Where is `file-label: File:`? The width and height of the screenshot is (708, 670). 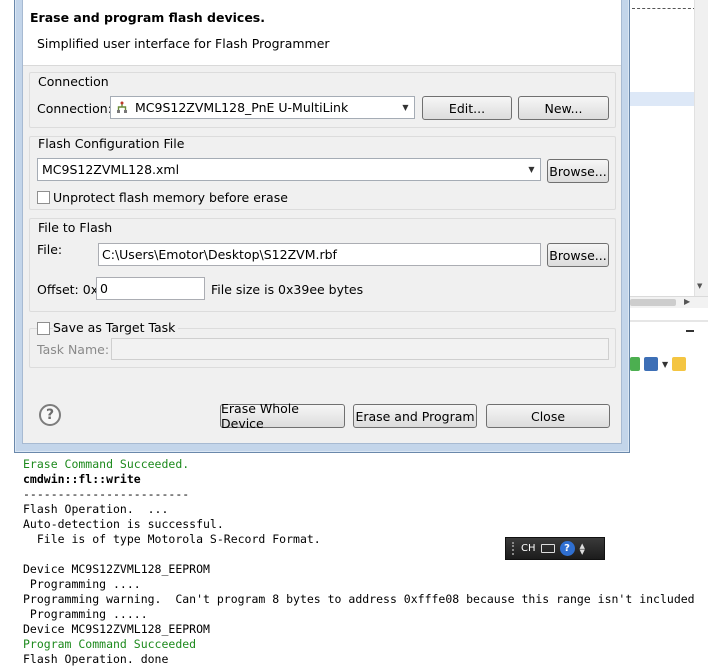 file-label: File: is located at coordinates (50, 249).